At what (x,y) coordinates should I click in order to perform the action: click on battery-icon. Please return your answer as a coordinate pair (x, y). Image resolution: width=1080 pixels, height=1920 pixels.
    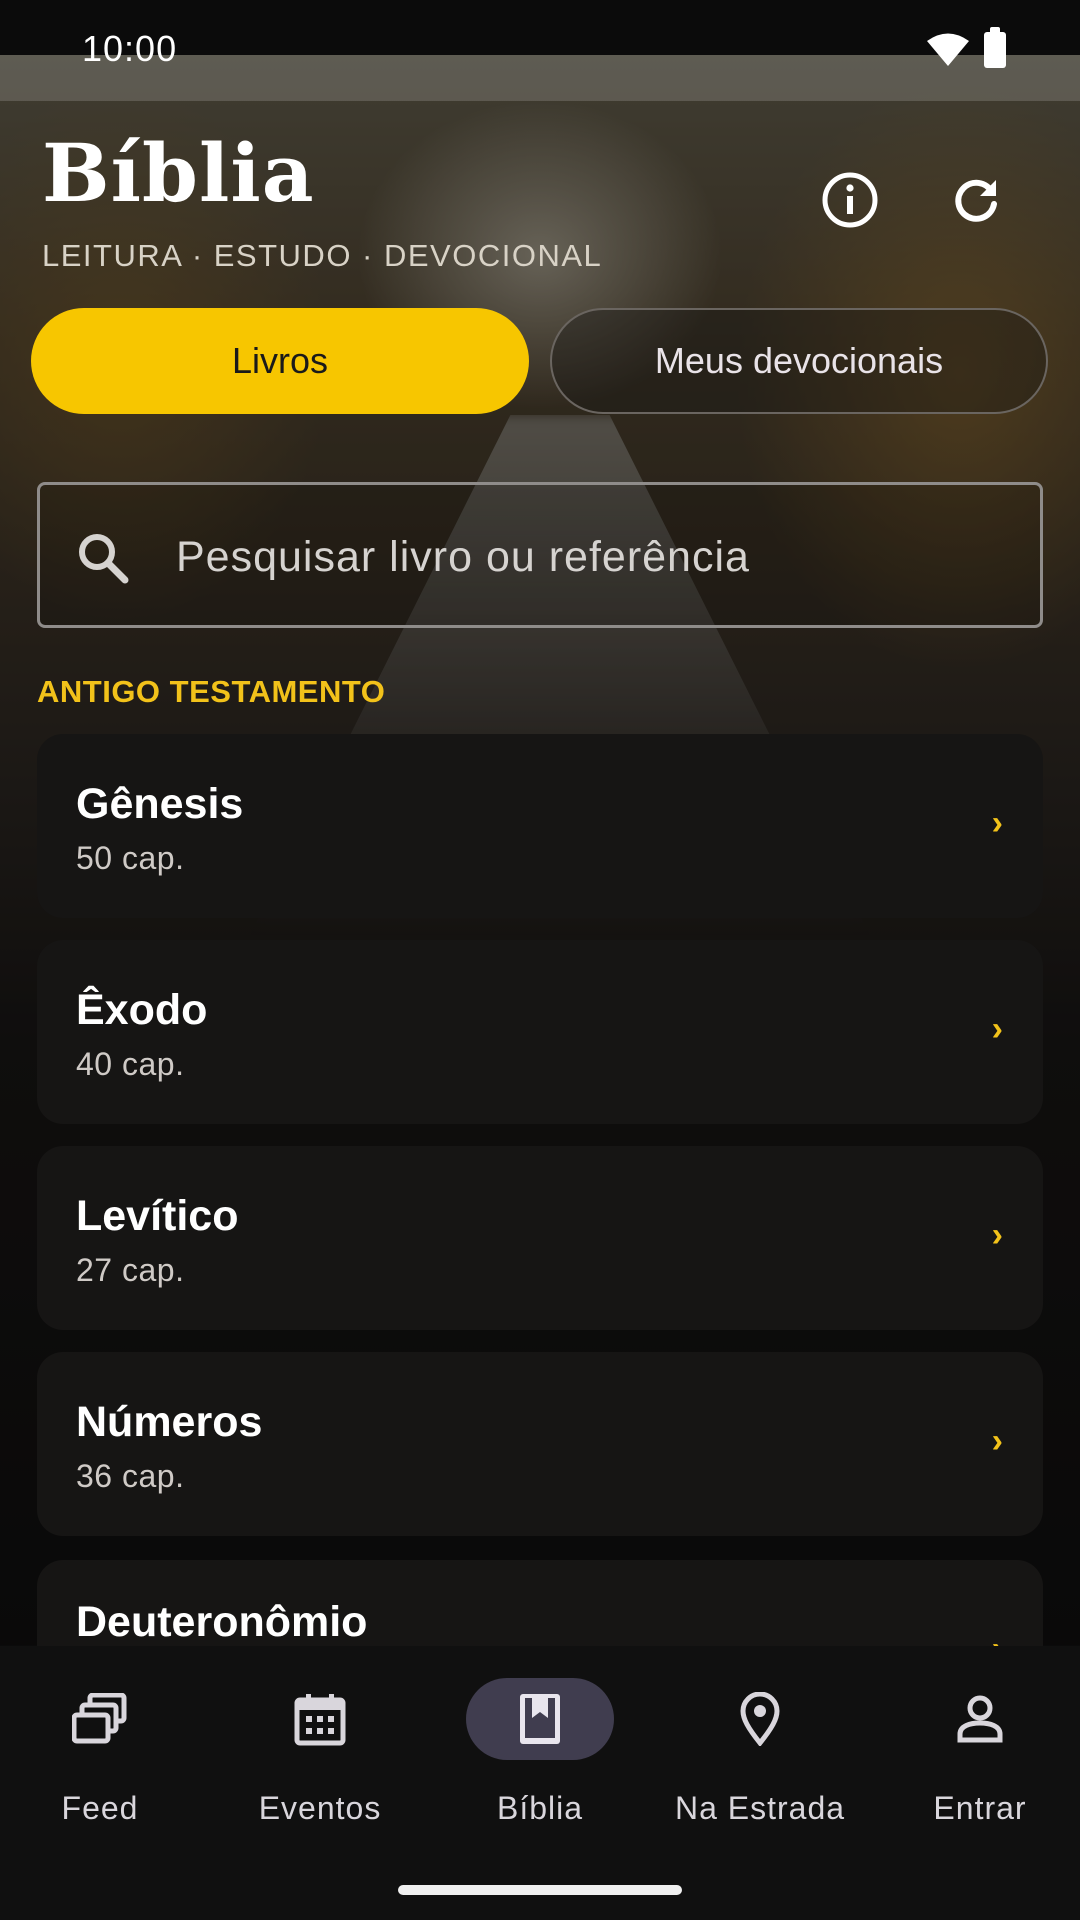
    Looking at the image, I should click on (995, 47).